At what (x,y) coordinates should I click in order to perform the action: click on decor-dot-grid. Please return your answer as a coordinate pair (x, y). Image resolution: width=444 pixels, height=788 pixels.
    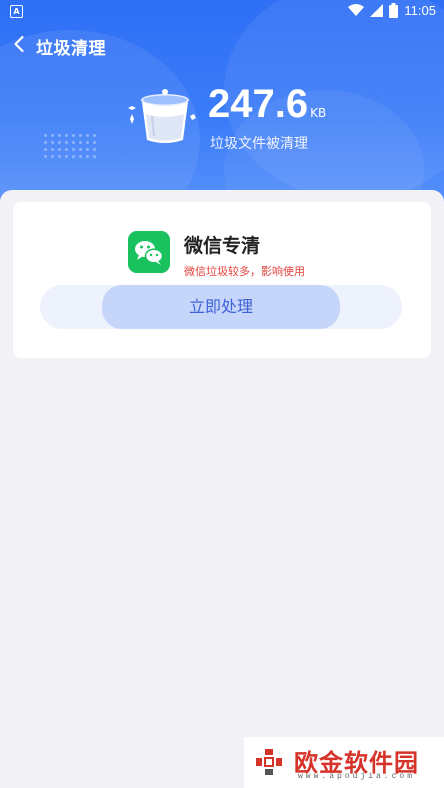
    Looking at the image, I should click on (72, 147).